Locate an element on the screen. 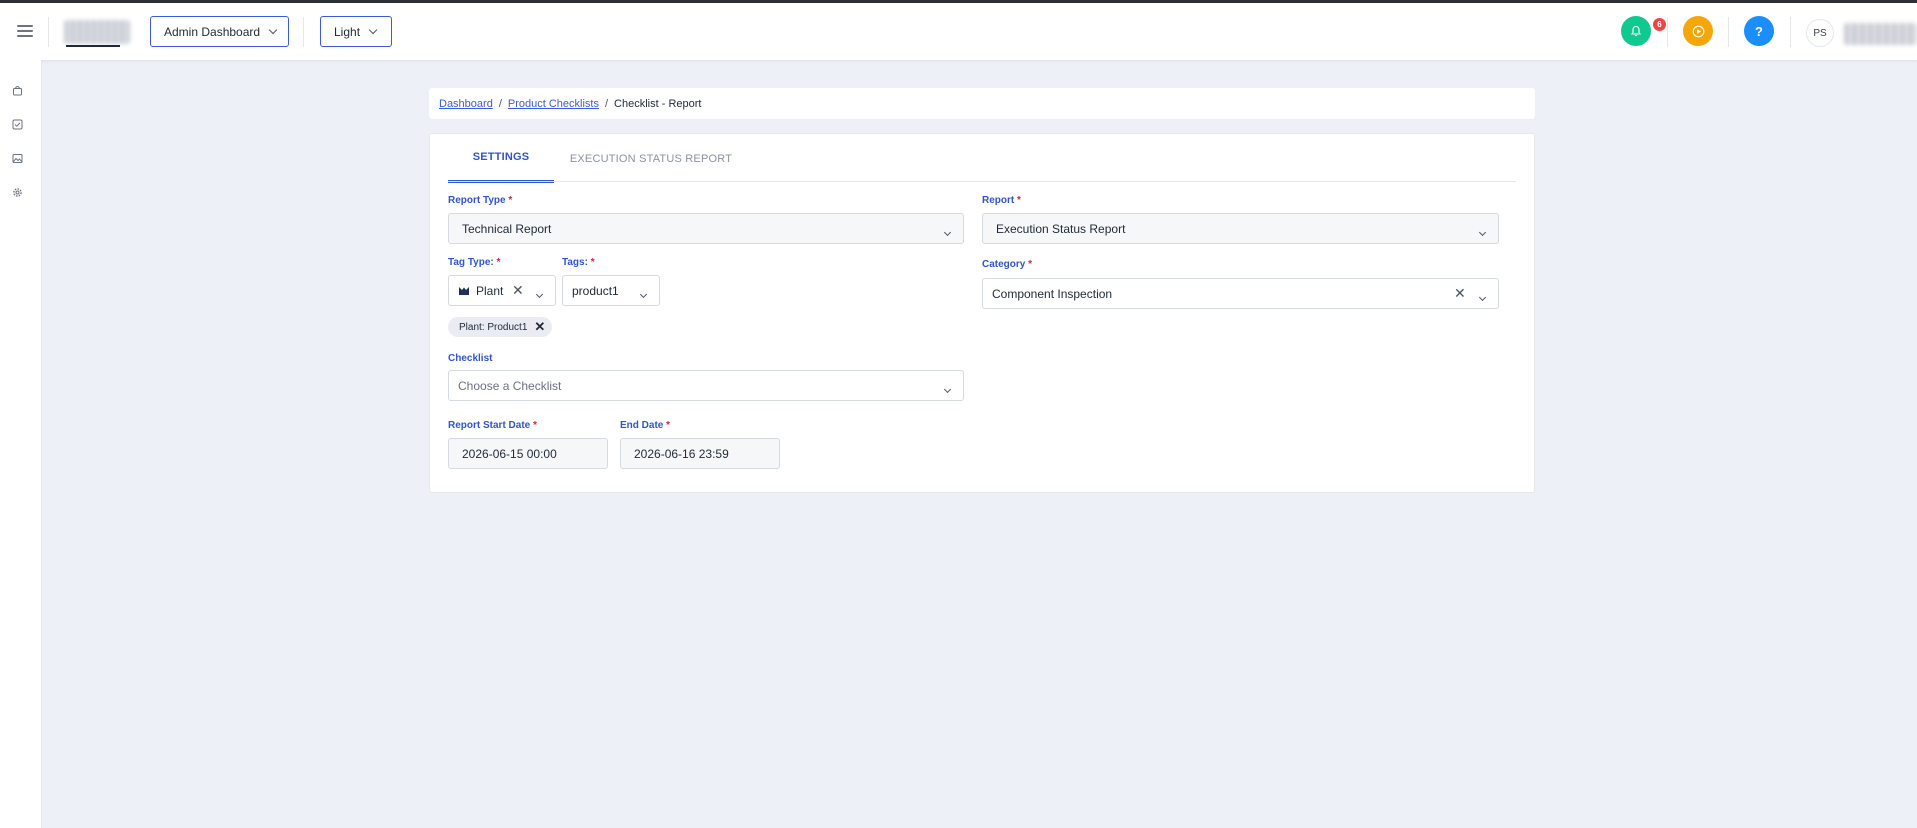 This screenshot has width=1917, height=828. checklist-select: Choose a Checklist is located at coordinates (706, 385).